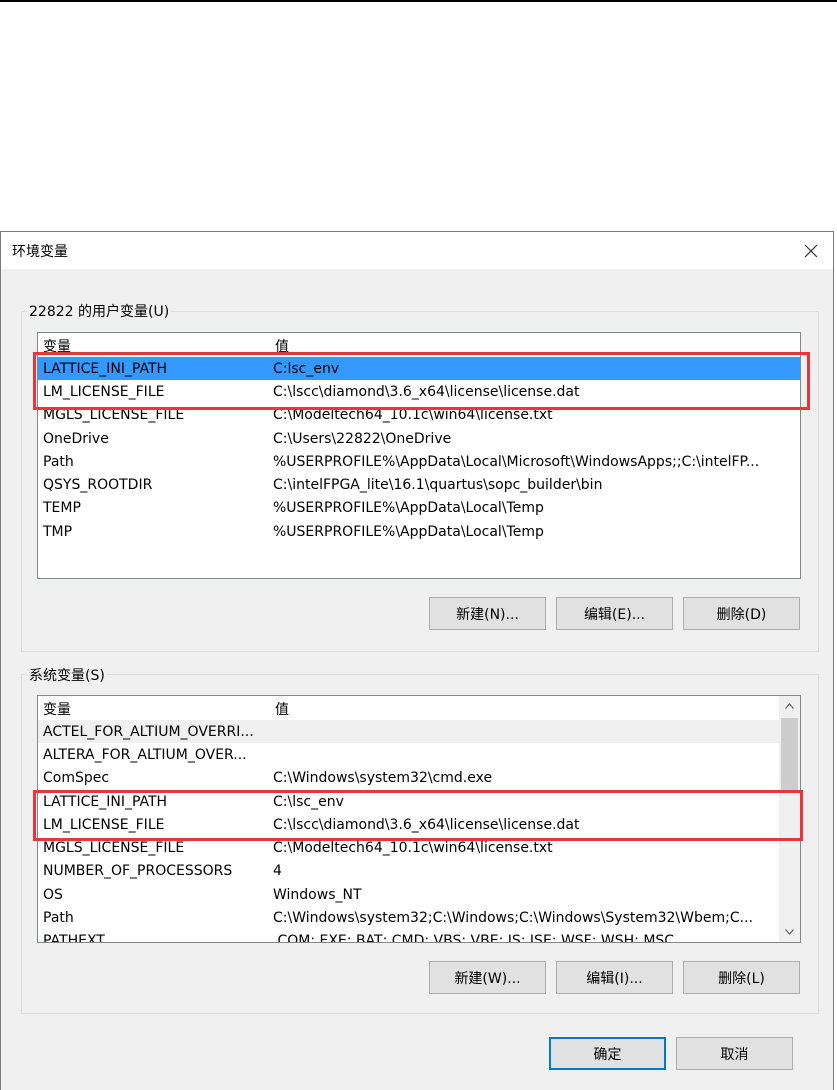 The width and height of the screenshot is (837, 1090). What do you see at coordinates (789, 754) in the screenshot?
I see `scroll-thumb` at bounding box center [789, 754].